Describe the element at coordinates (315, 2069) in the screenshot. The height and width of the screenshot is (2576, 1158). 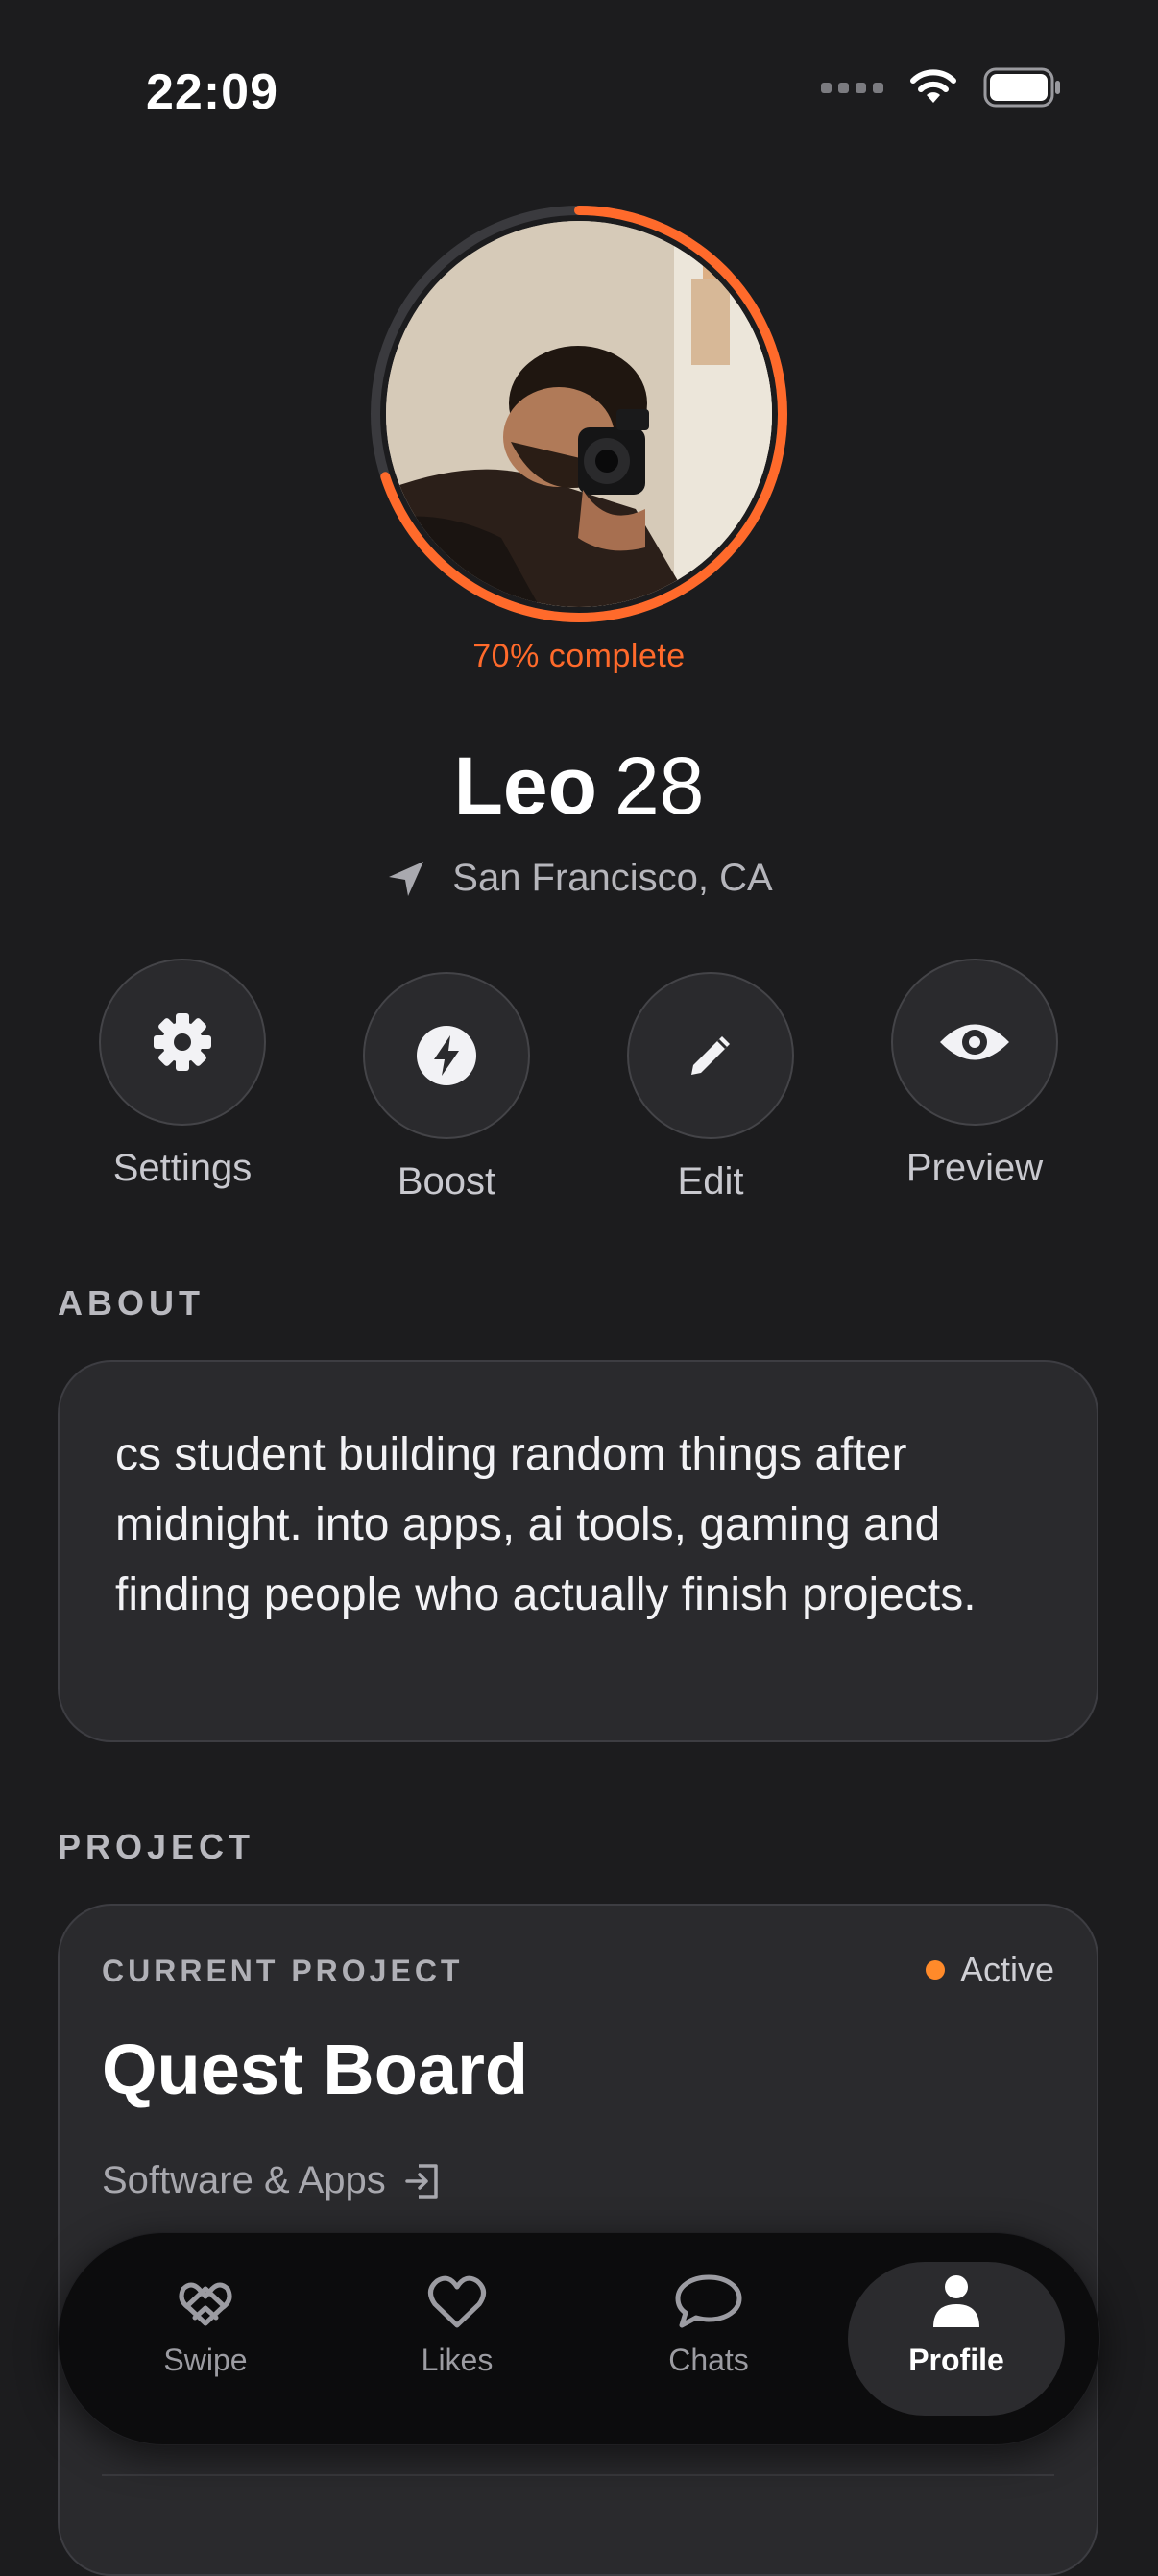
I see `project-title: Quest Board` at that location.